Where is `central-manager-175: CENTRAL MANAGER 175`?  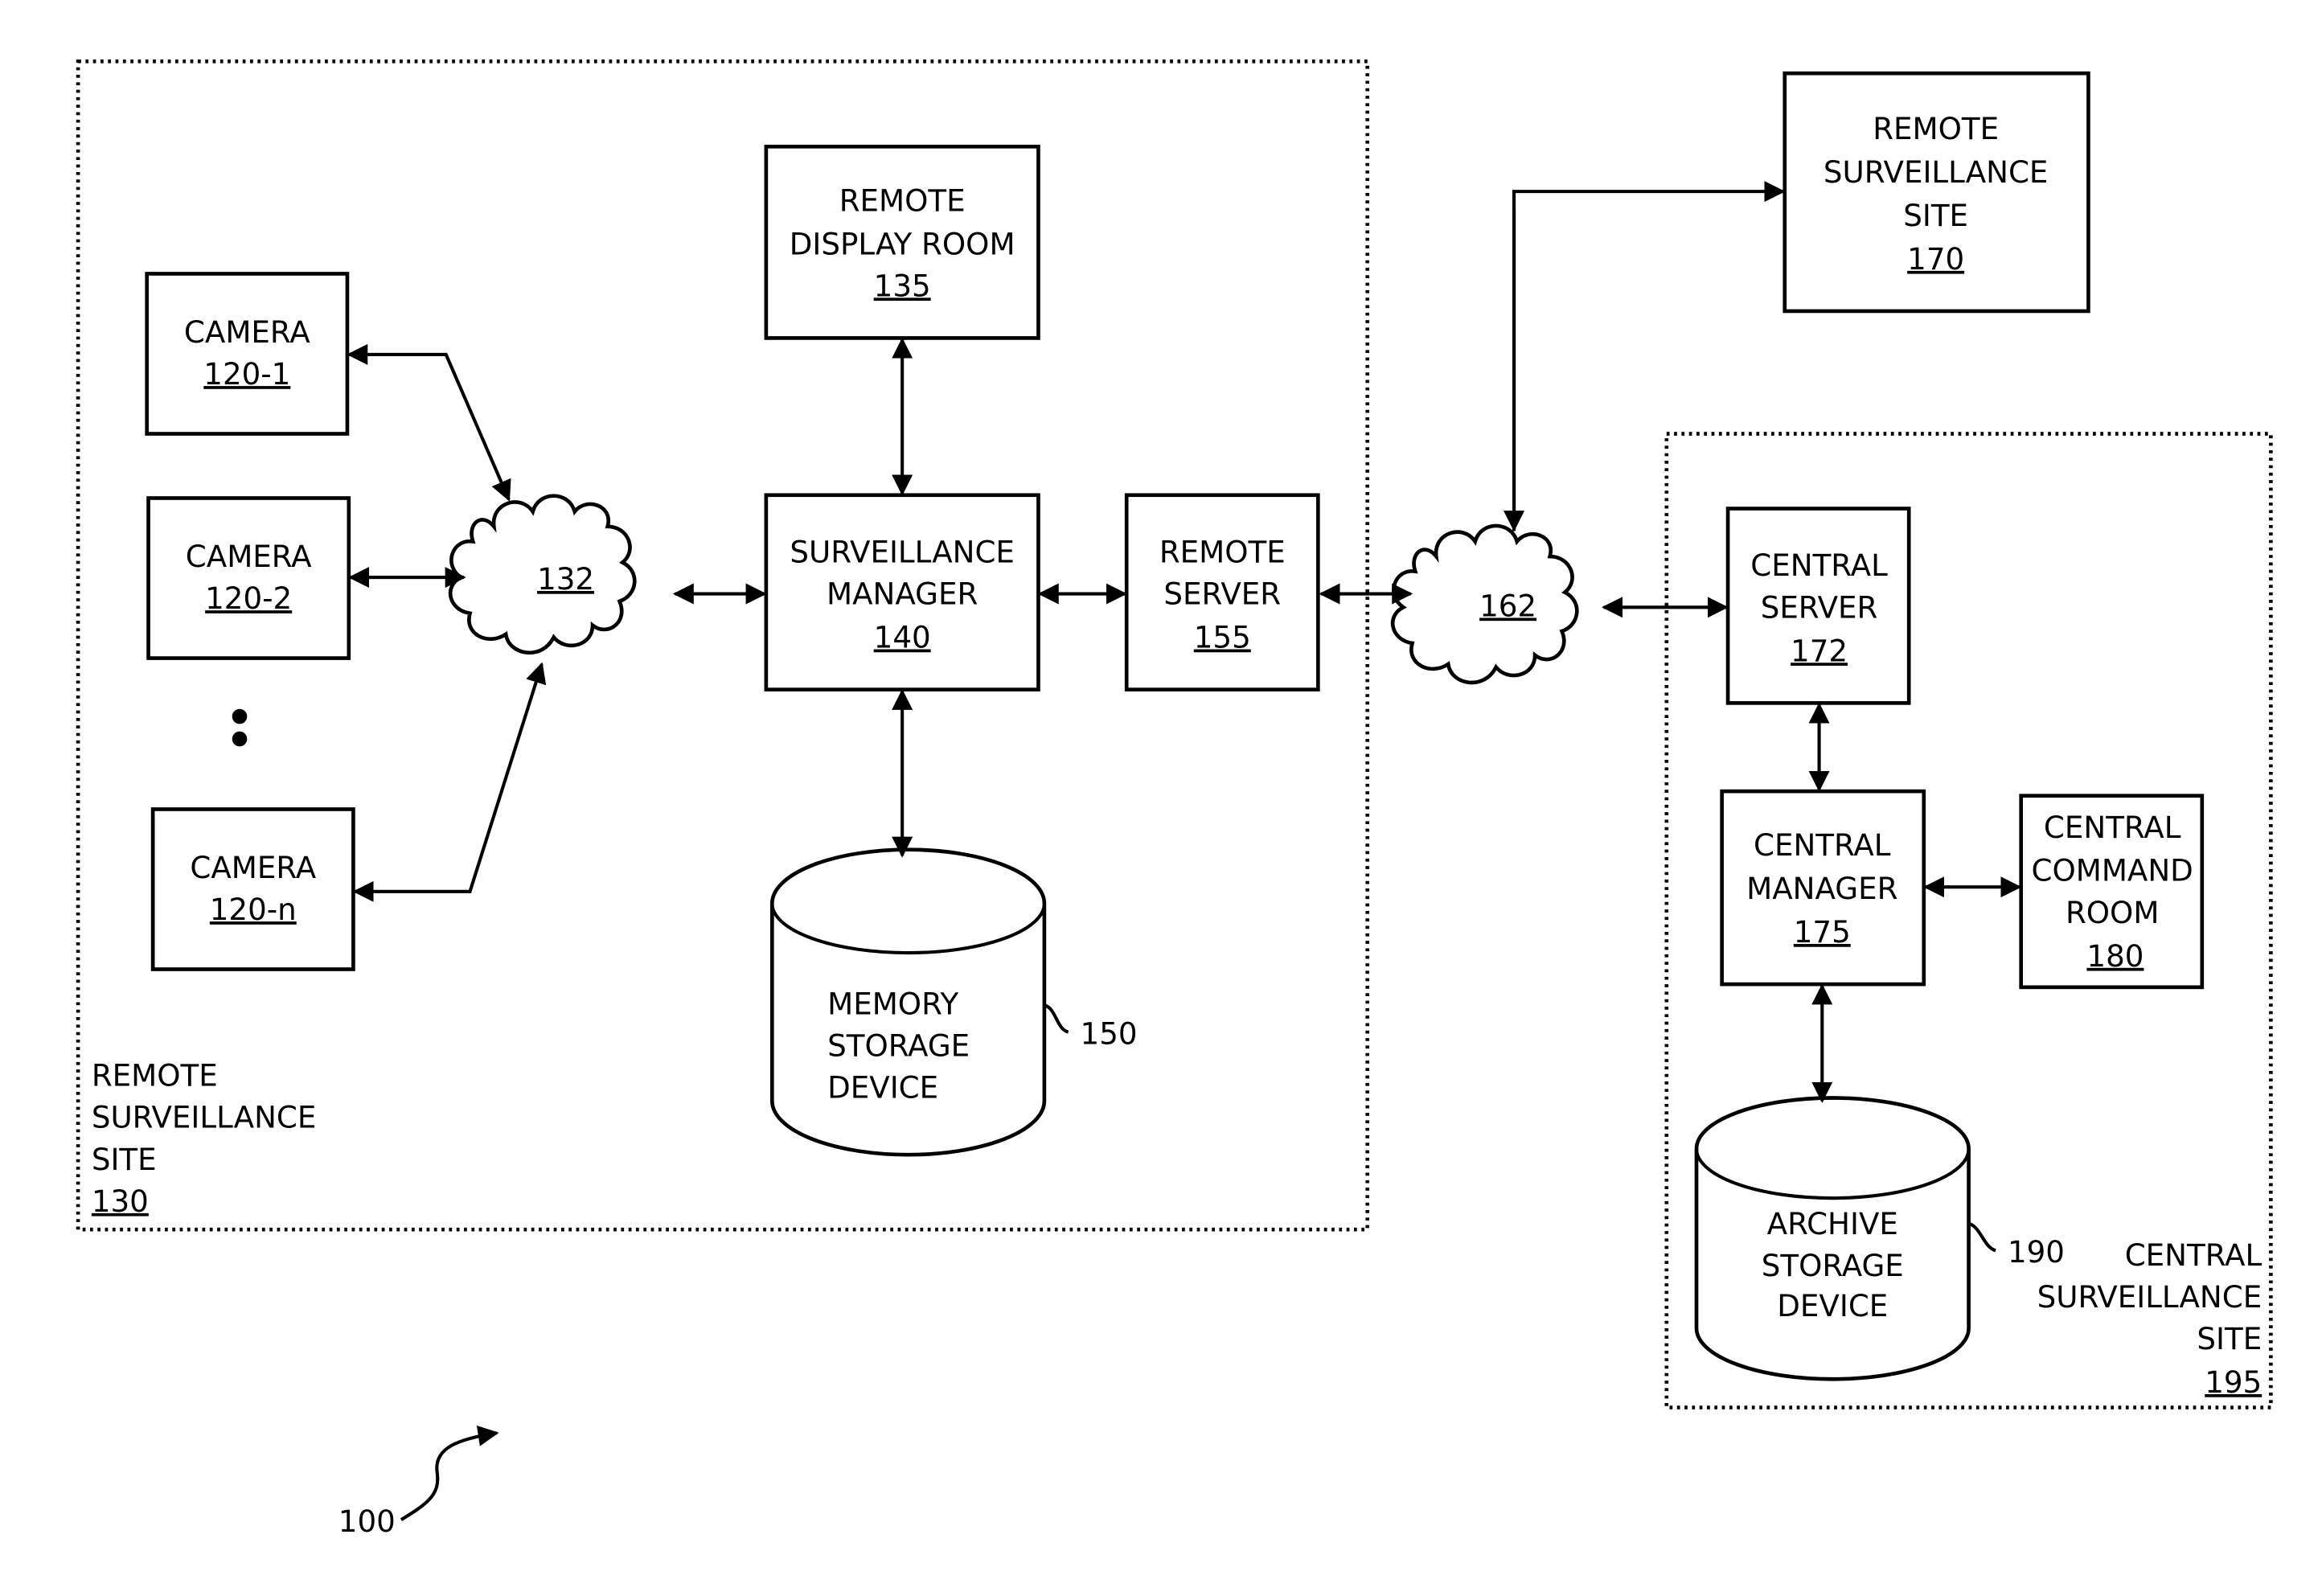 central-manager-175: CENTRAL MANAGER 175 is located at coordinates (1823, 888).